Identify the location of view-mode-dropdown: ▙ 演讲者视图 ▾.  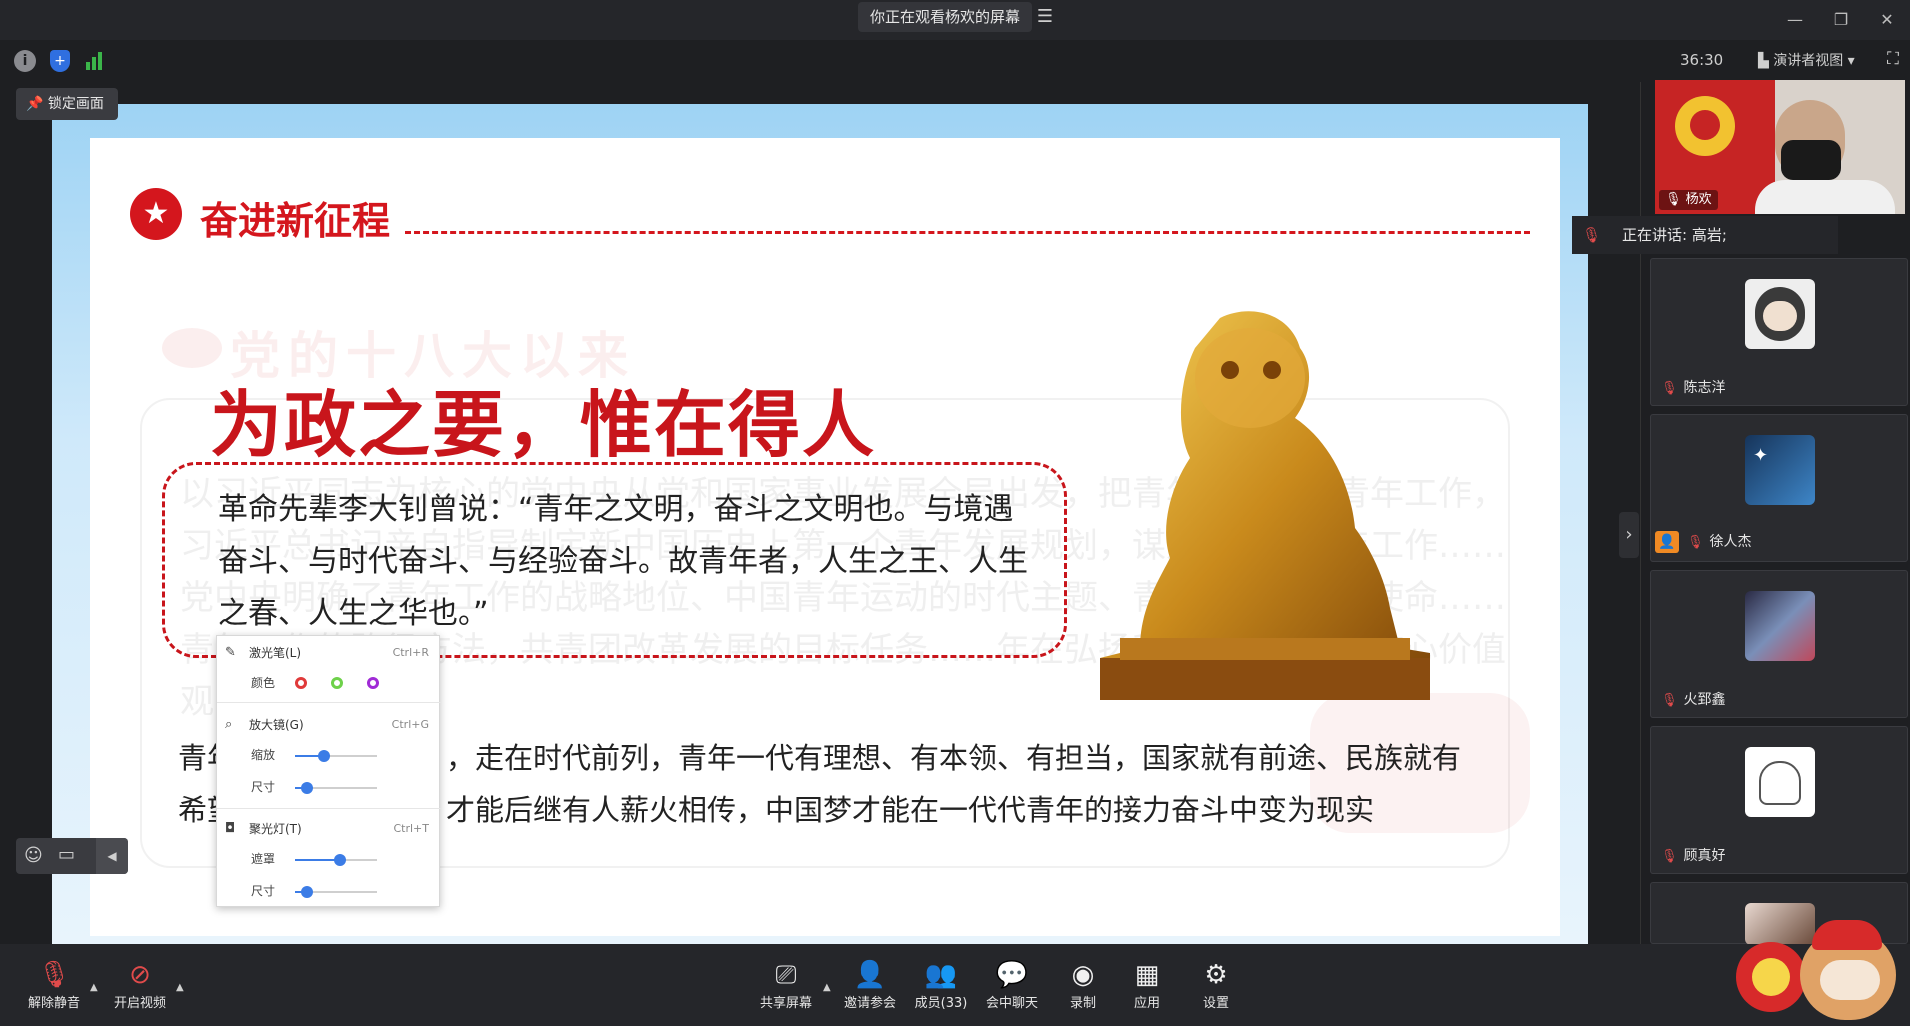
(1806, 60).